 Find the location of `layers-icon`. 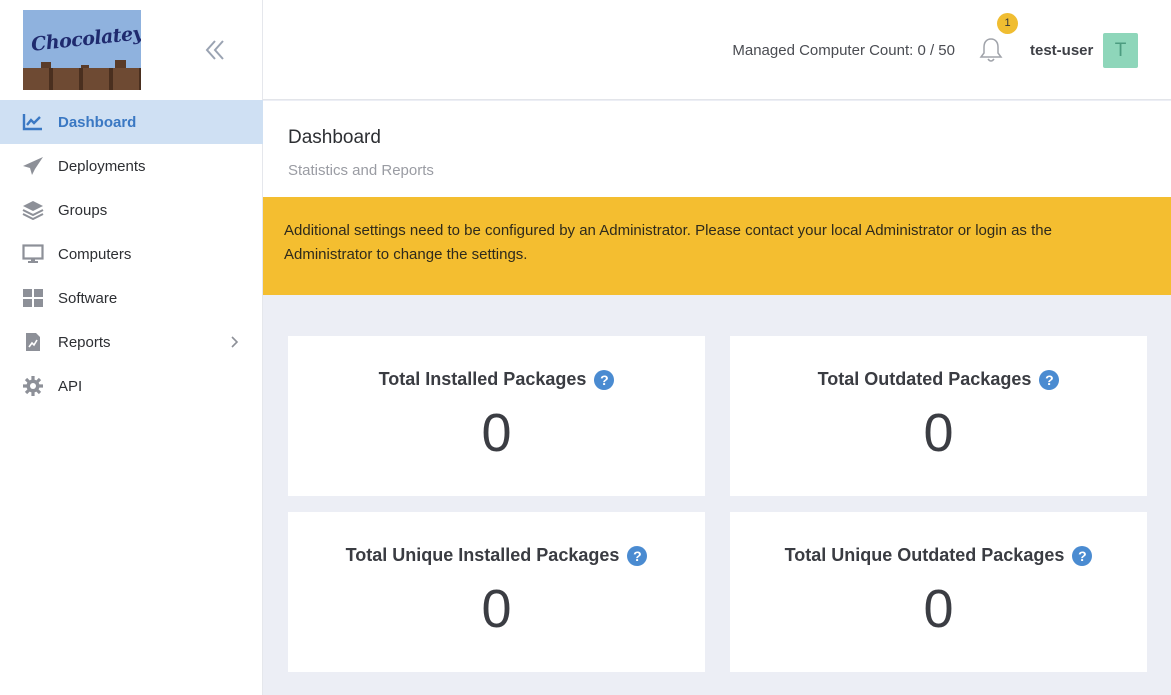

layers-icon is located at coordinates (33, 210).